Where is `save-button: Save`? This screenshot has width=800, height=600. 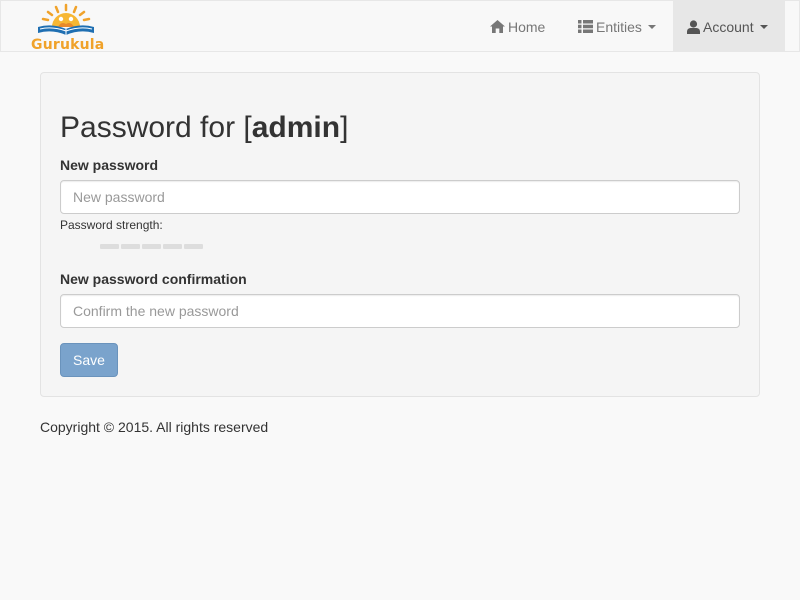
save-button: Save is located at coordinates (89, 360).